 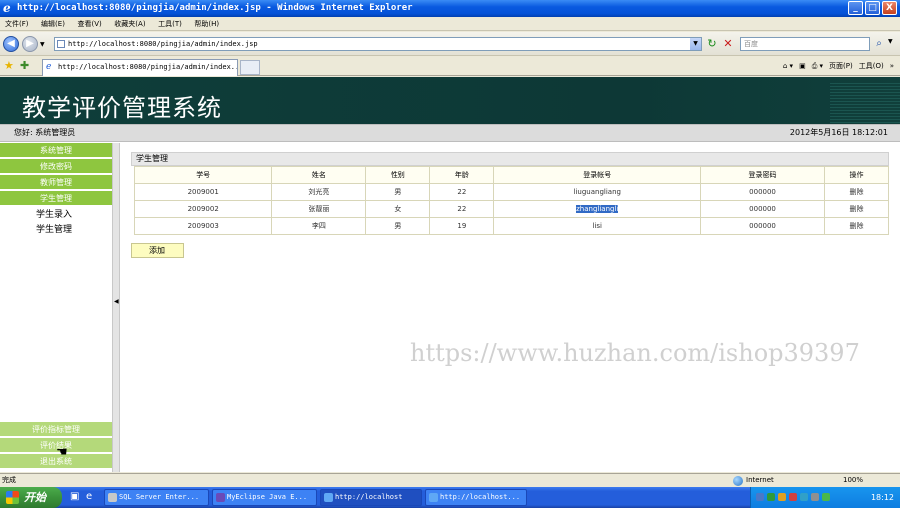 I want to click on search-icon: ⌕, so click(x=879, y=44).